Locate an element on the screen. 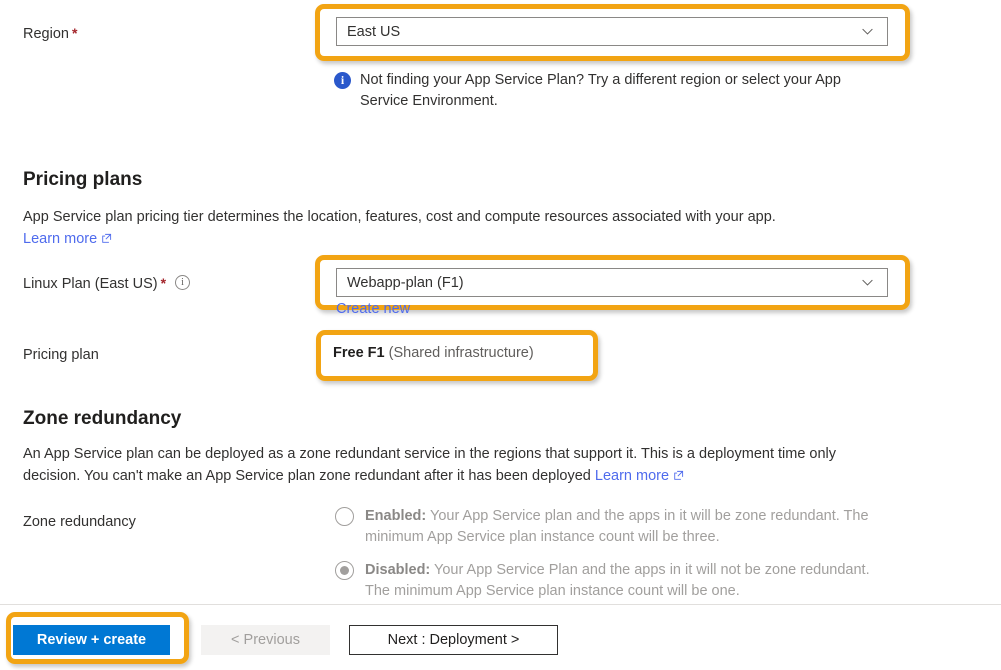  zone-redundancy-learn-more-text: Learn more is located at coordinates (632, 476).